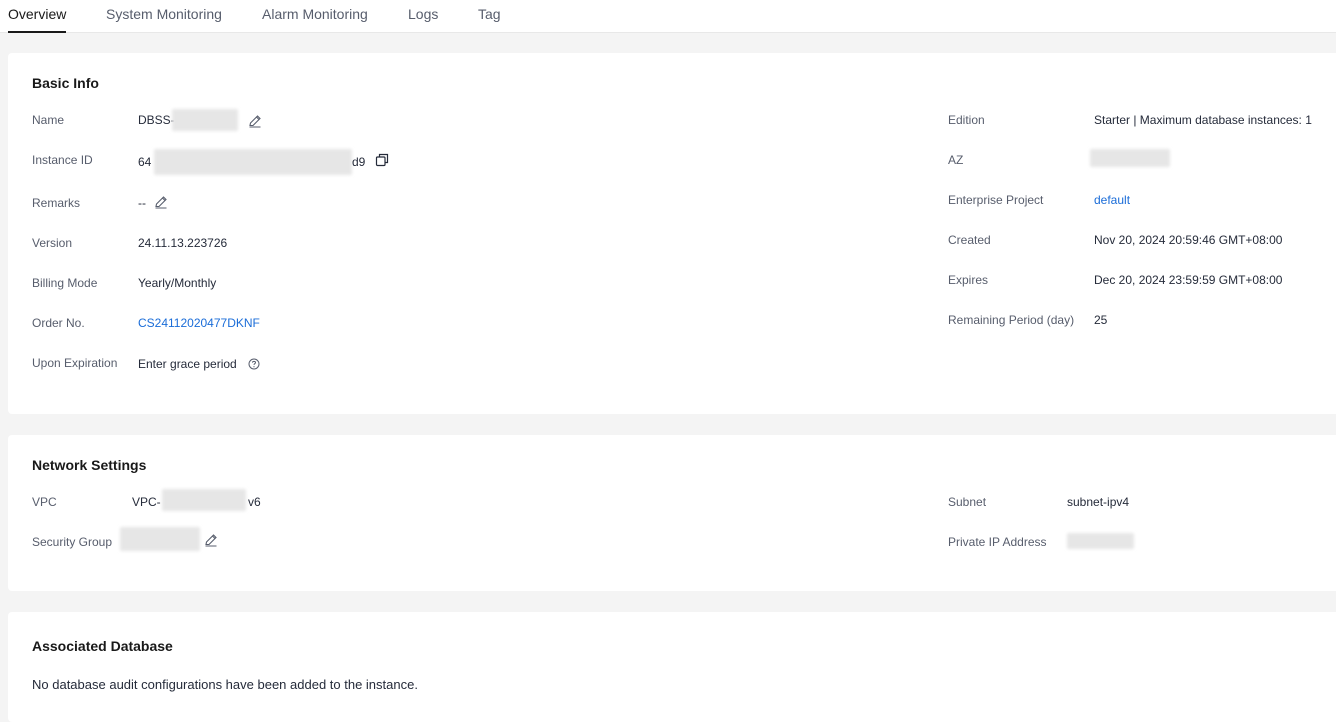 Image resolution: width=1336 pixels, height=722 pixels. Describe the element at coordinates (997, 542) in the screenshot. I see `private-ip-label: Private IP Address` at that location.